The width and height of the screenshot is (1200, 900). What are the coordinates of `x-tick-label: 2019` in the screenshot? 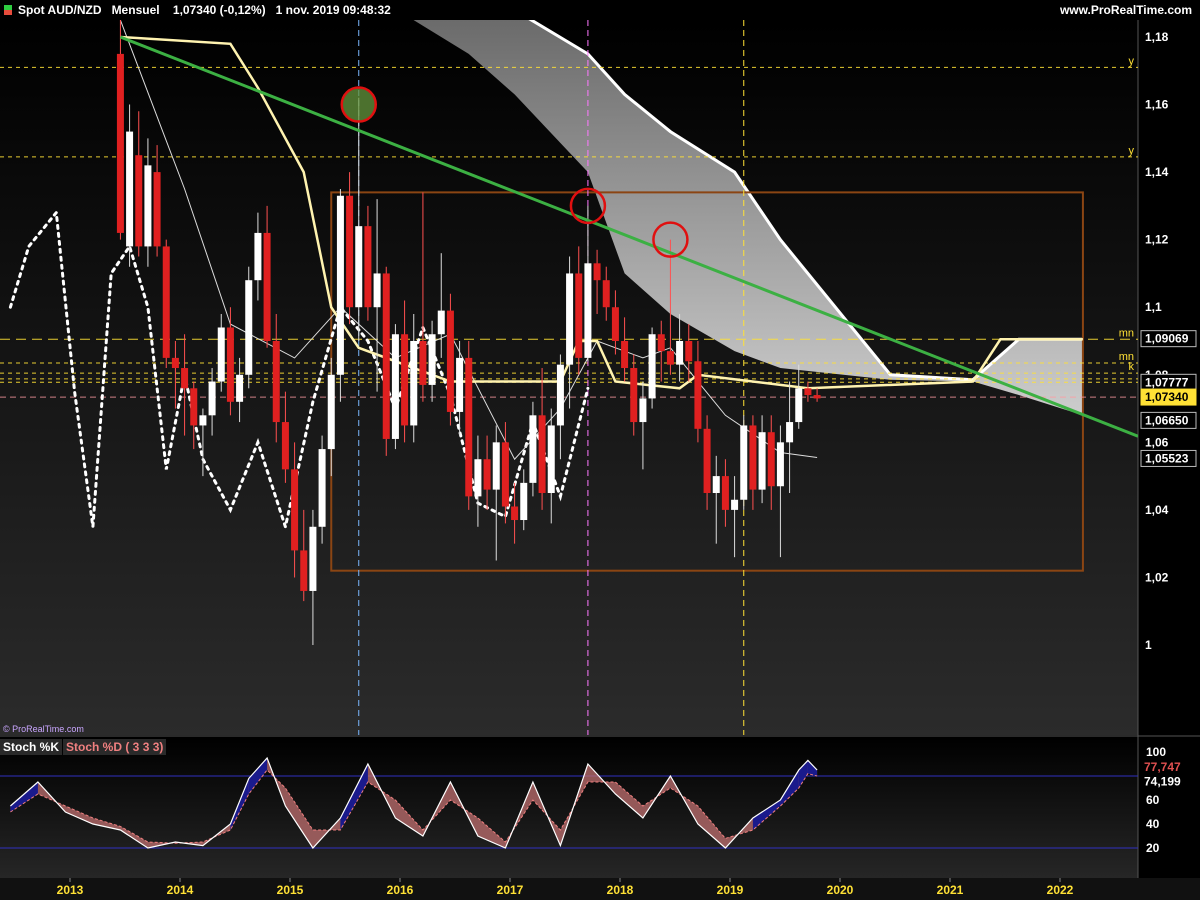 It's located at (730, 890).